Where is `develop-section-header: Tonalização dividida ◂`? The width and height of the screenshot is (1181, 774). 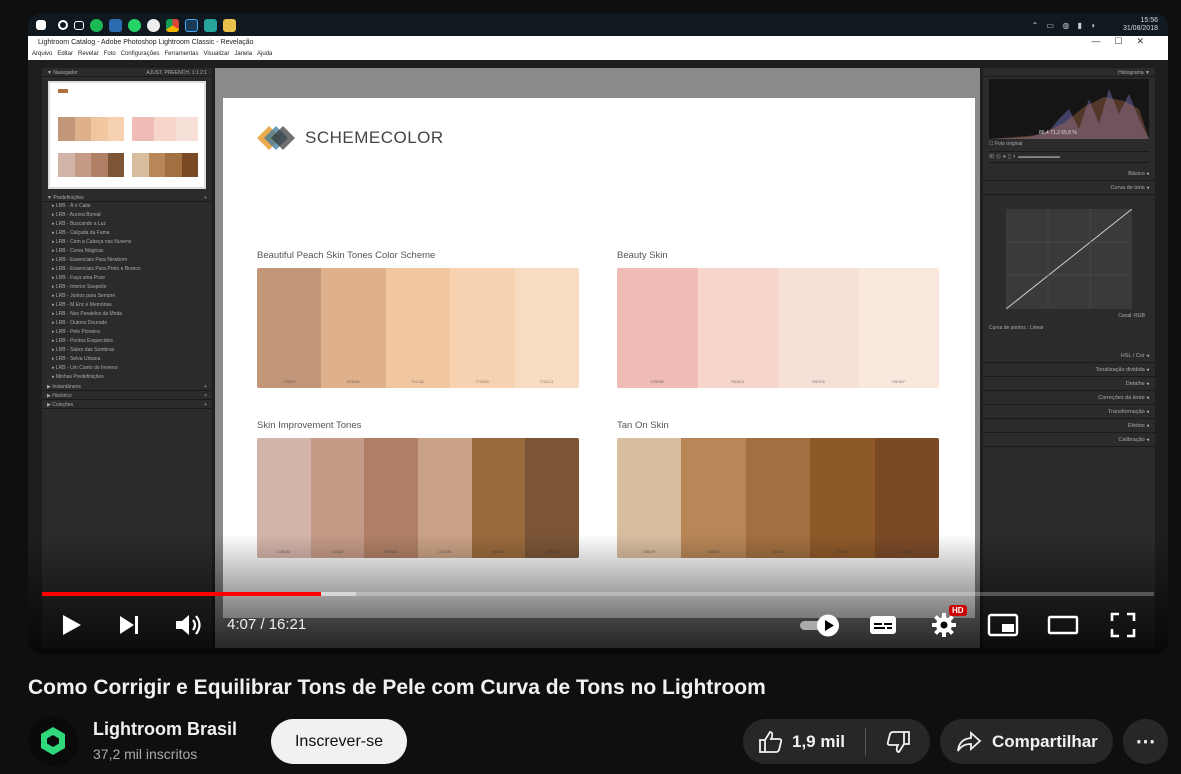
develop-section-header: Tonalização dividida ◂ is located at coordinates (1069, 370).